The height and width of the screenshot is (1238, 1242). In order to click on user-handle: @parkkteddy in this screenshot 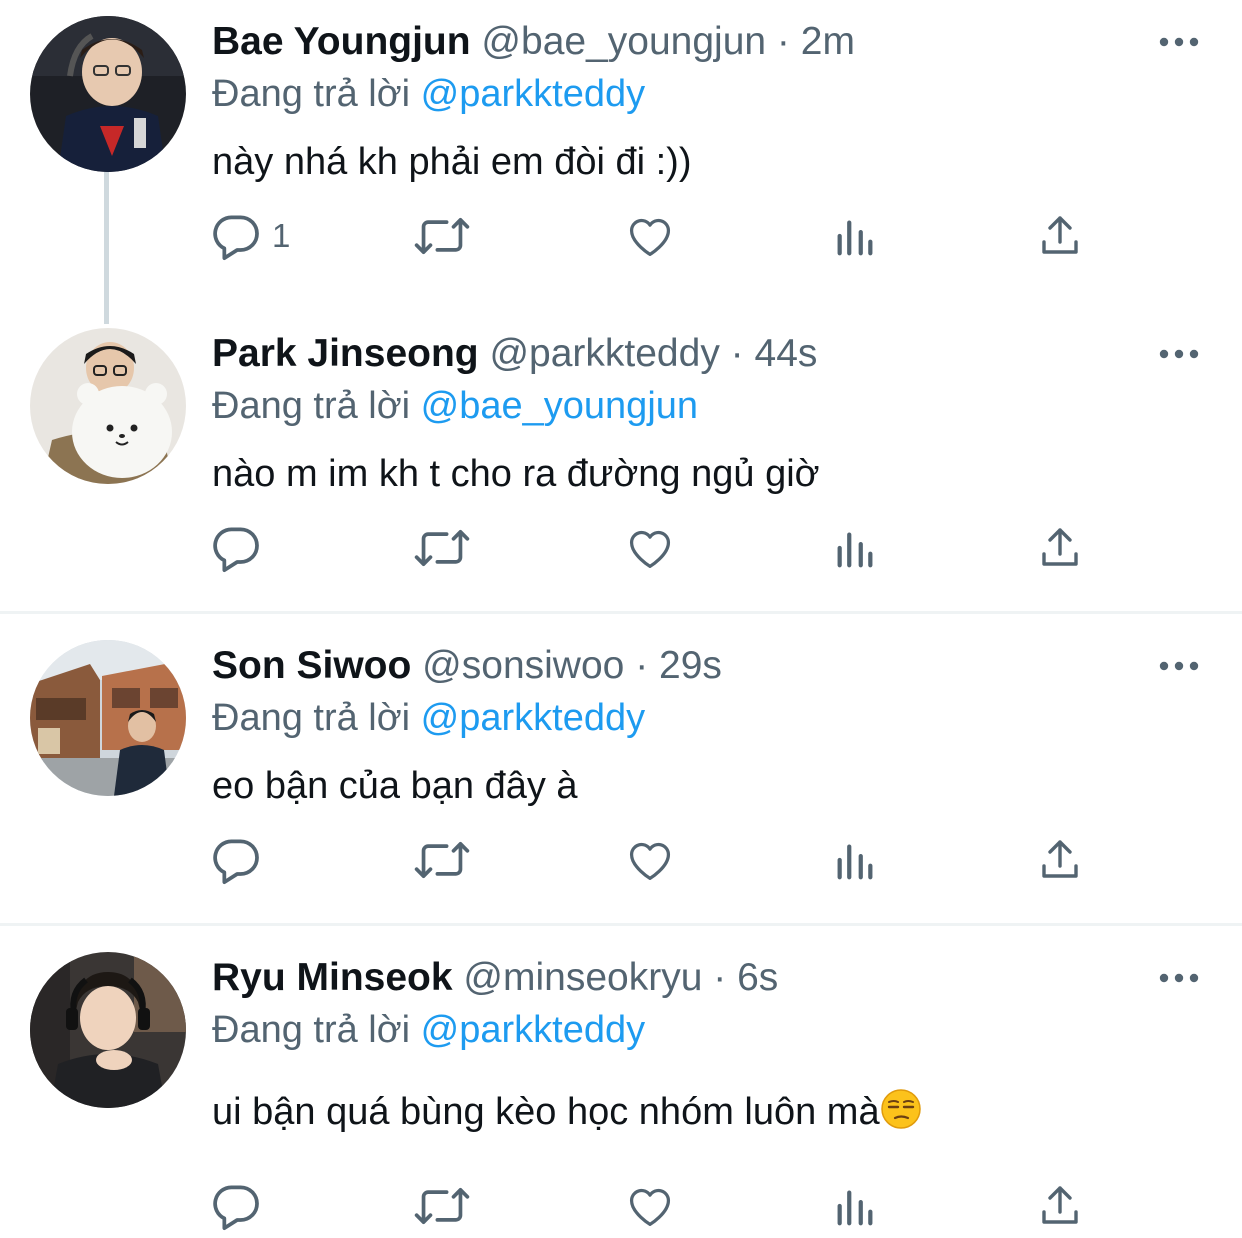, I will do `click(604, 353)`.